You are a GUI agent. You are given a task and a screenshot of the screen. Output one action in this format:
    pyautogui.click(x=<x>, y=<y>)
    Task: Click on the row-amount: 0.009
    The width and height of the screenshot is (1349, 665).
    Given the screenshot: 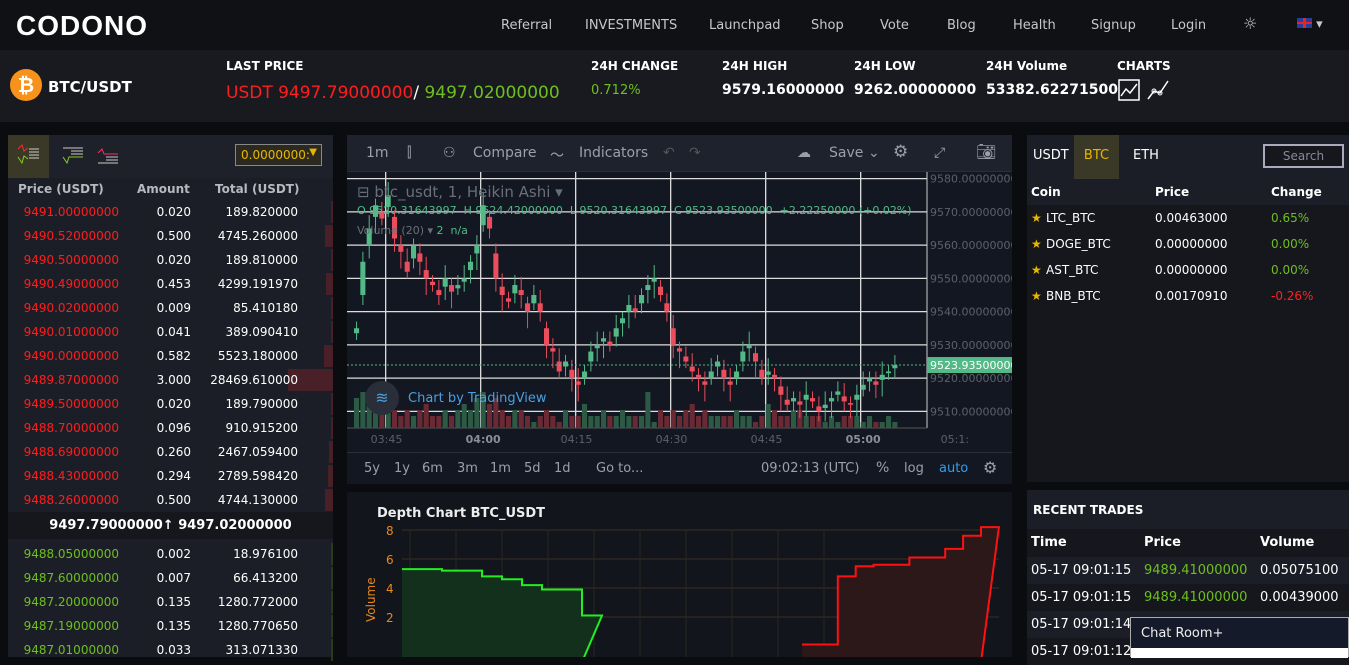 What is the action you would take?
    pyautogui.click(x=173, y=308)
    